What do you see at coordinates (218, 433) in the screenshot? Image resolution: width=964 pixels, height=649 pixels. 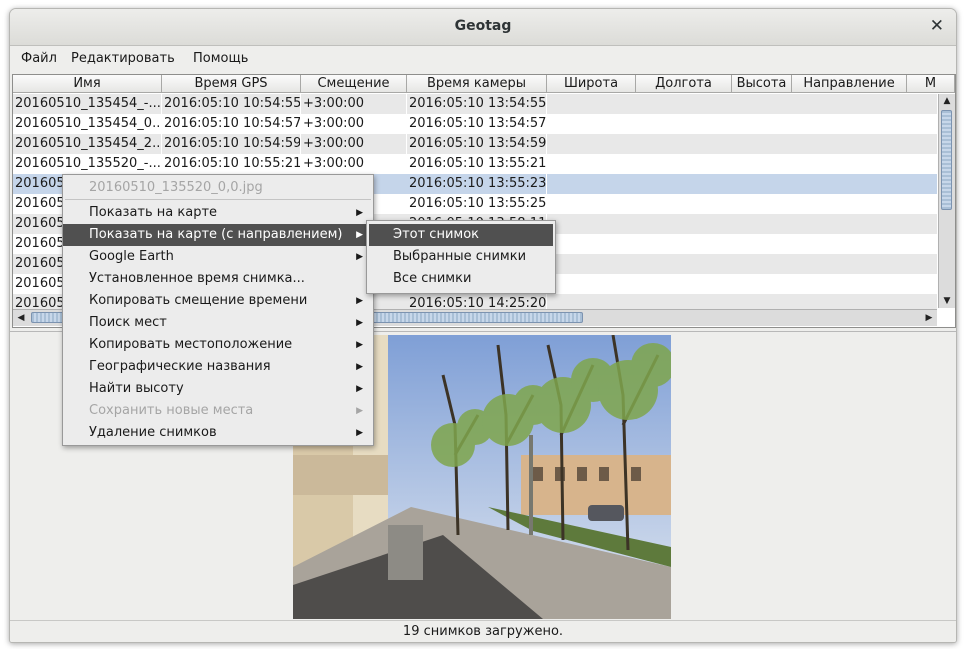 I see `menu-item-delete-photos: Удаление снимков ▶` at bounding box center [218, 433].